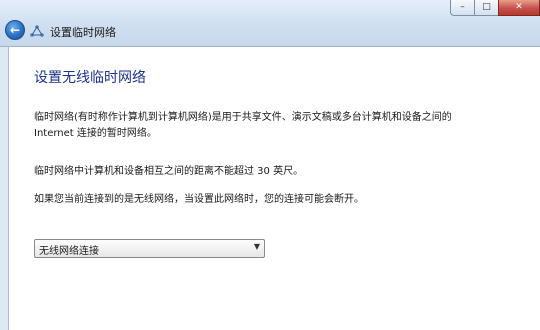  I want to click on window-controls: – □ ✕, so click(495, 8).